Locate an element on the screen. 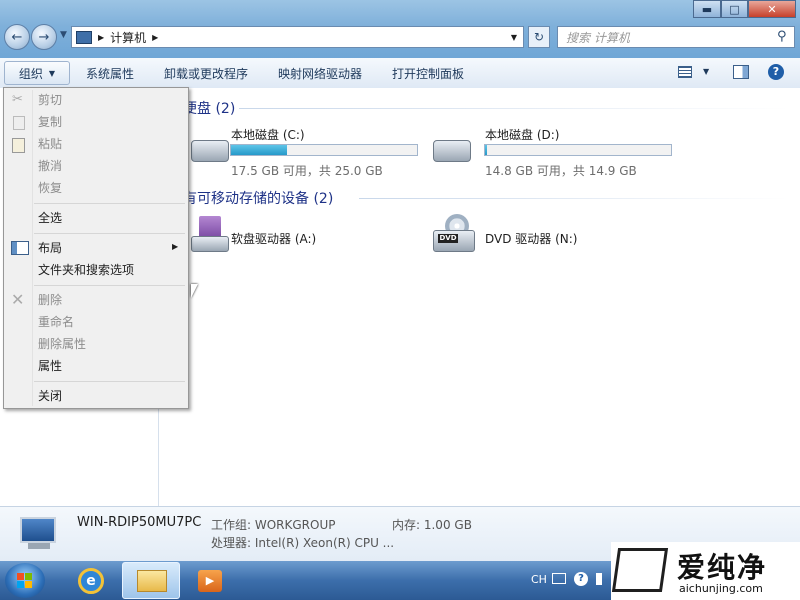 The height and width of the screenshot is (600, 800). help-icon: ? is located at coordinates (776, 72).